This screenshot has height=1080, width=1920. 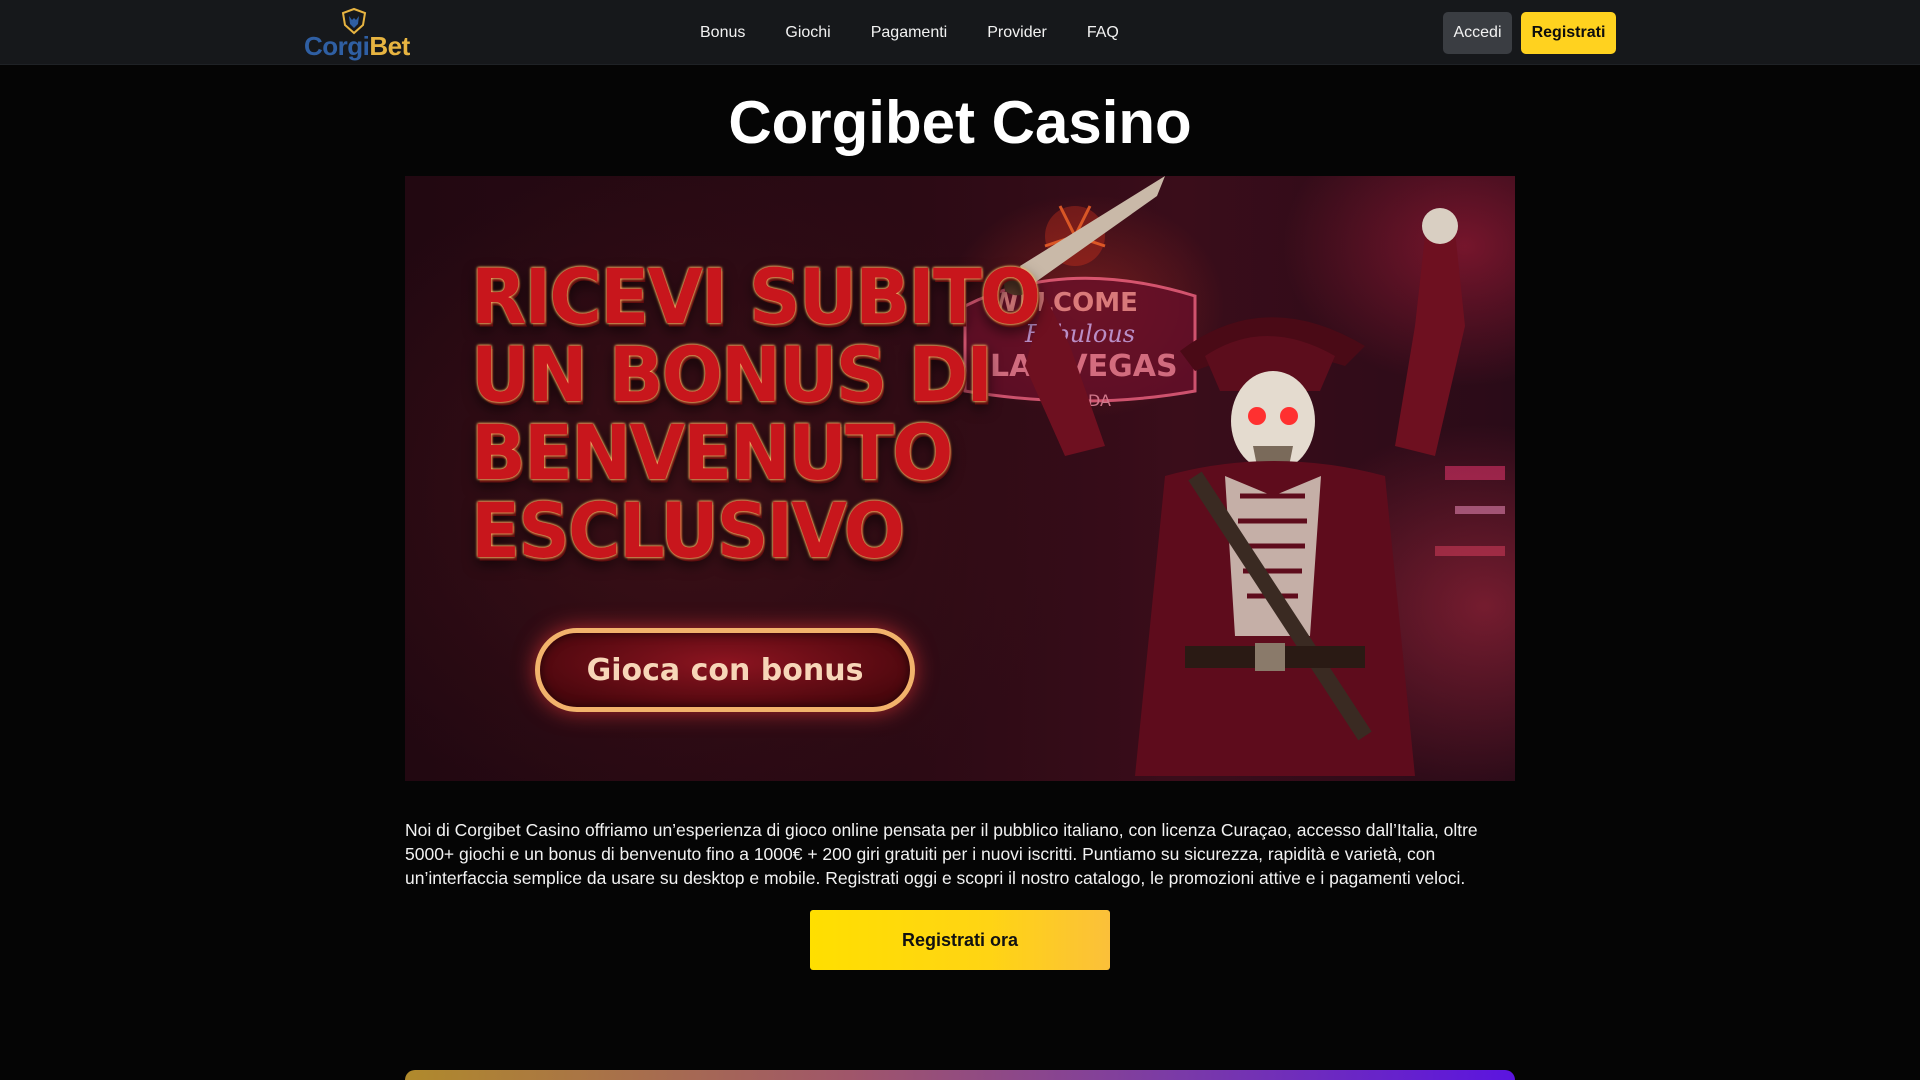 I want to click on headline-line: RICEVI SUBITO, so click(x=756, y=297).